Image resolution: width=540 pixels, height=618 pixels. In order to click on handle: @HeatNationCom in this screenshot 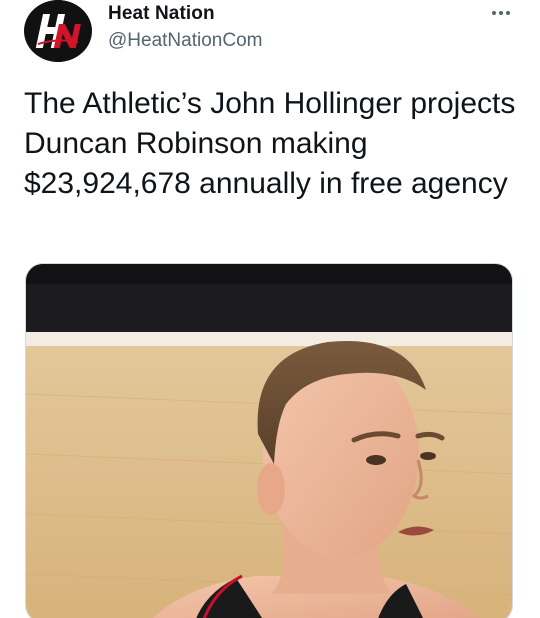, I will do `click(185, 41)`.